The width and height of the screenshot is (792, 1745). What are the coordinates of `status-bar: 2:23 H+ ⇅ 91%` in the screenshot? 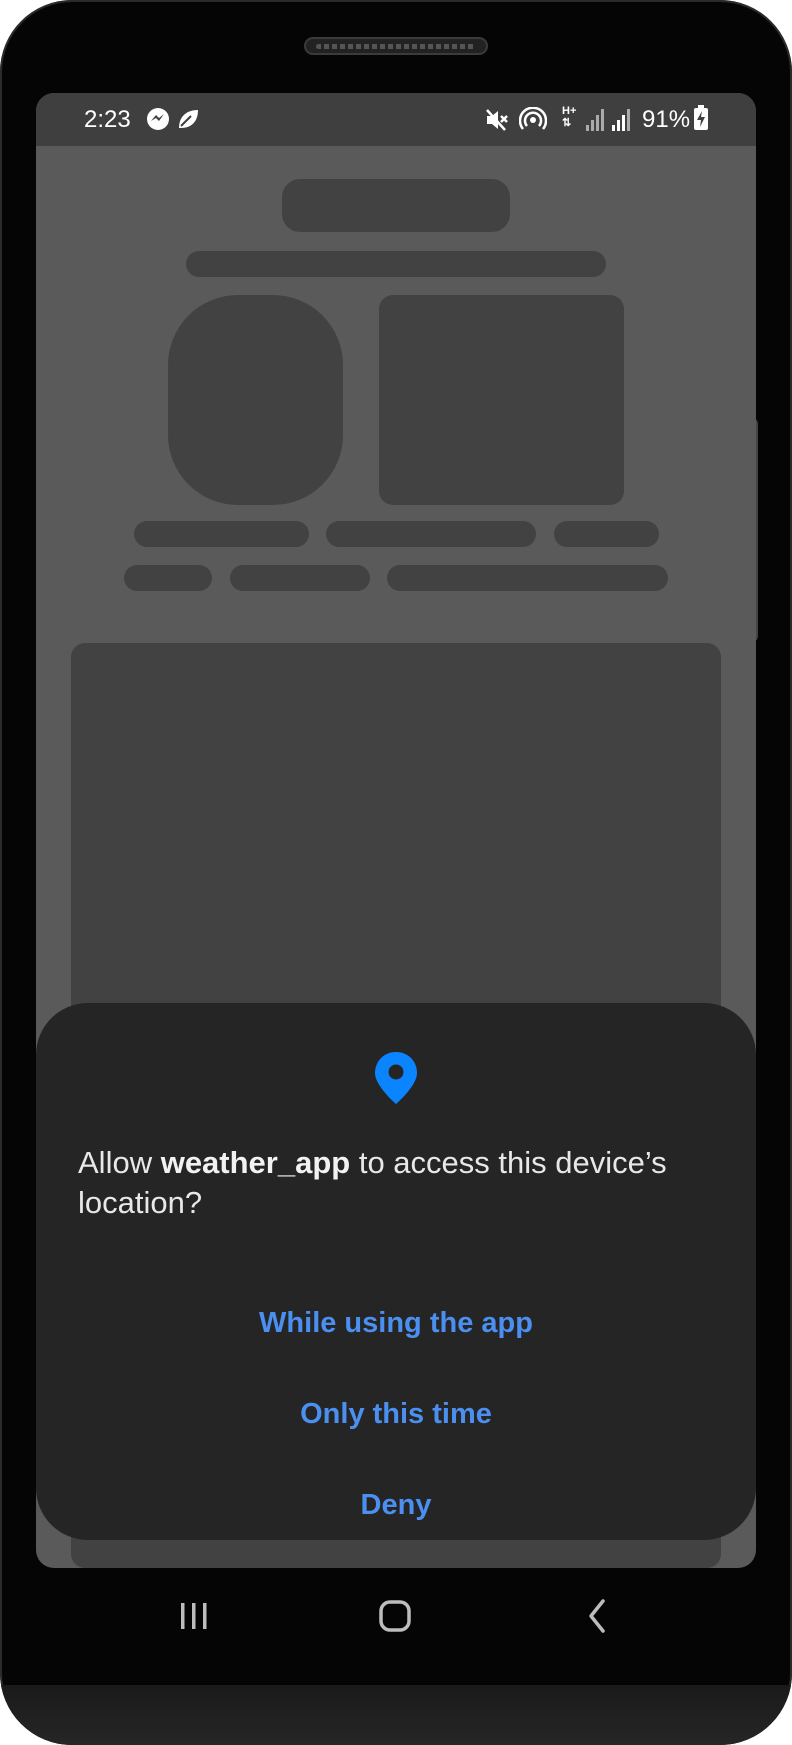 It's located at (396, 119).